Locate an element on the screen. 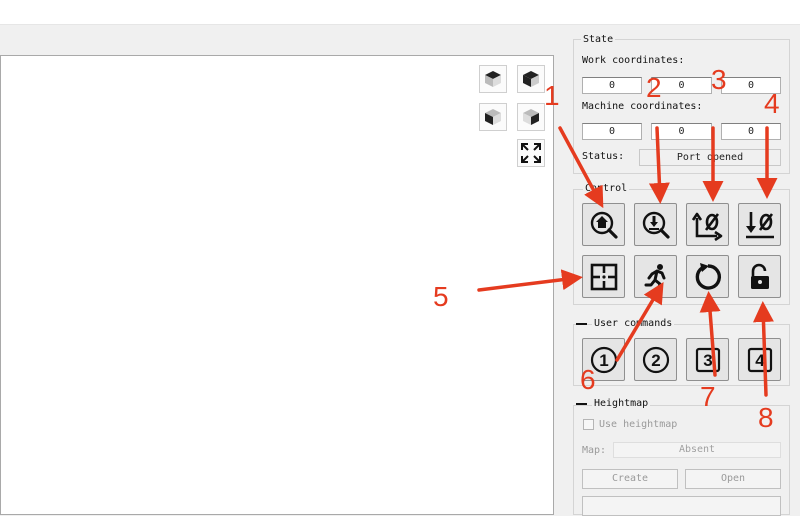 Image resolution: width=800 pixels, height=516 pixels. user-command-3-button: 3 is located at coordinates (707, 359).